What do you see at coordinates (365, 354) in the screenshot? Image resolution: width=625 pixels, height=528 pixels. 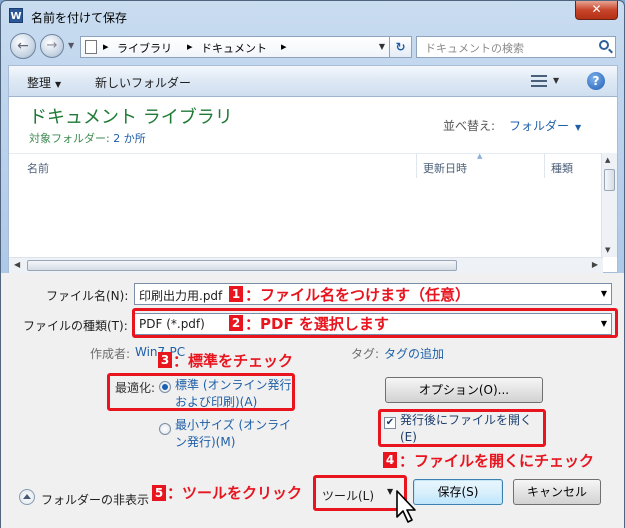 I see `tags-label: タグ:` at bounding box center [365, 354].